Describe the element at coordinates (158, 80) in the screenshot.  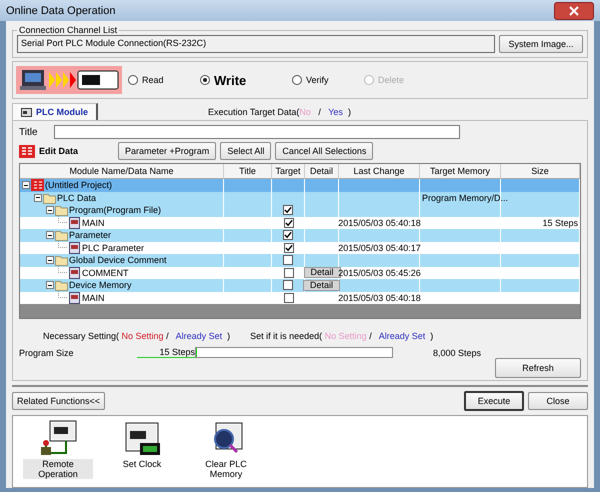
I see `mode-radio: Read` at that location.